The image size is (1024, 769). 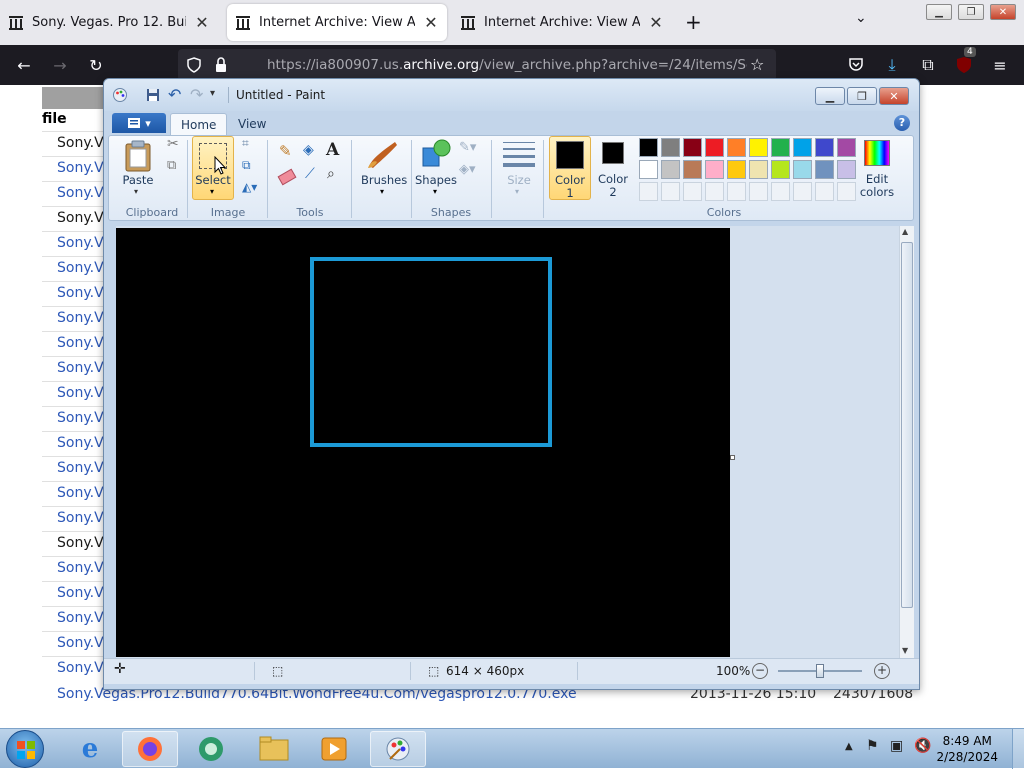 I want to click on undo-icon: ↶, so click(x=174, y=94).